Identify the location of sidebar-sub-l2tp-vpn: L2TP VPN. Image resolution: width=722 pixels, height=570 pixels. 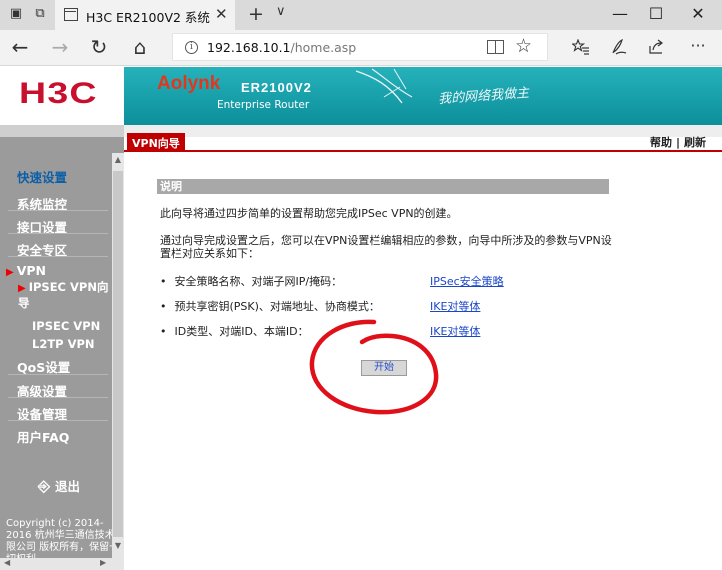
(63, 344).